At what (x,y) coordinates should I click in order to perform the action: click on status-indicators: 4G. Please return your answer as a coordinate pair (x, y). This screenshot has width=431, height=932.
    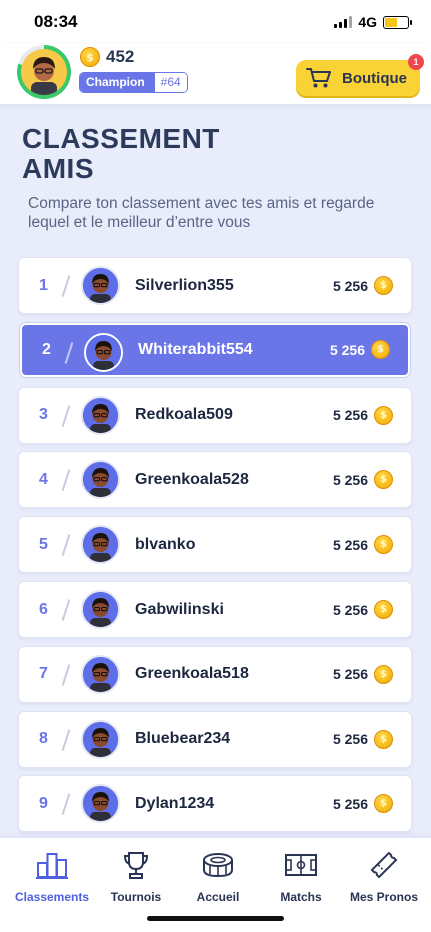
    Looking at the image, I should click on (373, 22).